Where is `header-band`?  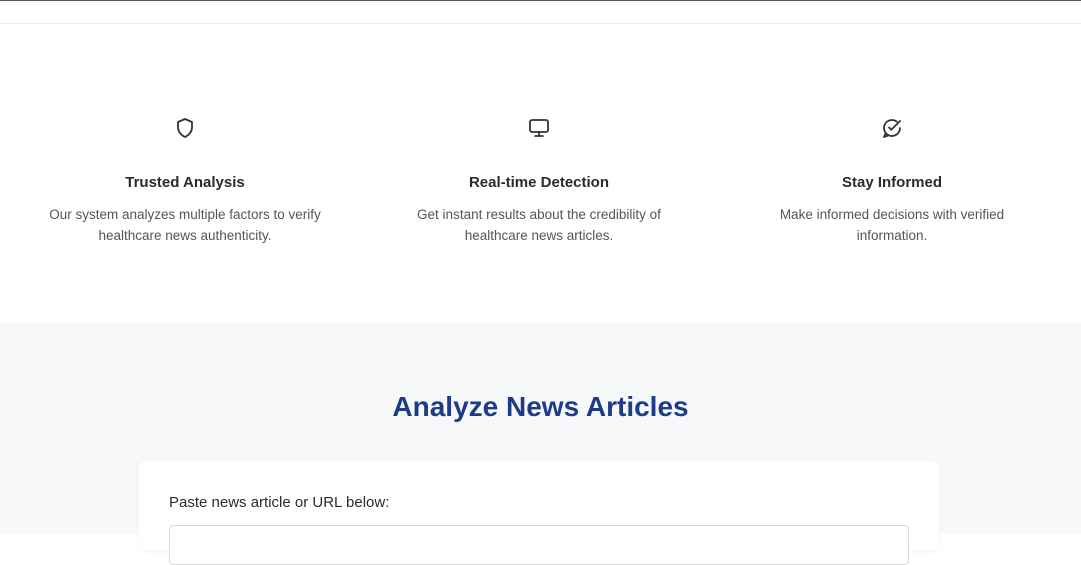
header-band is located at coordinates (540, 12).